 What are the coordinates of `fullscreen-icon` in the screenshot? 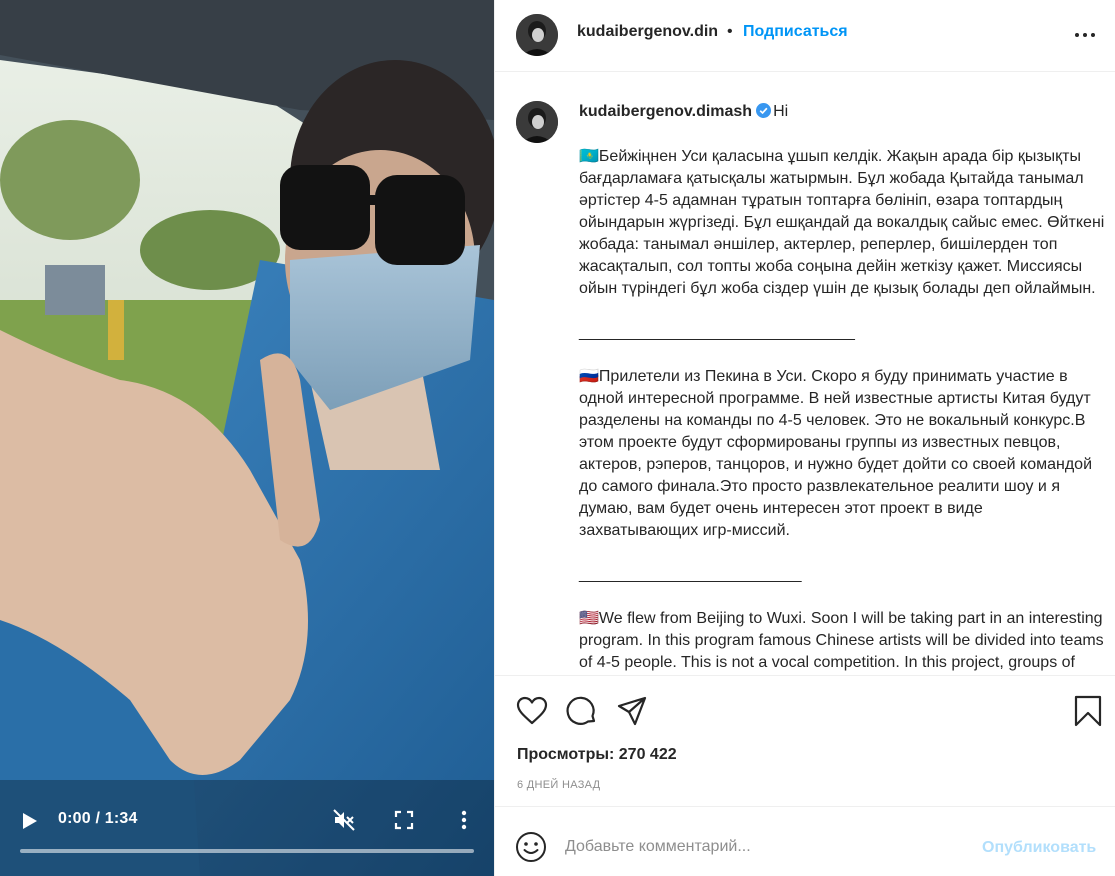 It's located at (404, 820).